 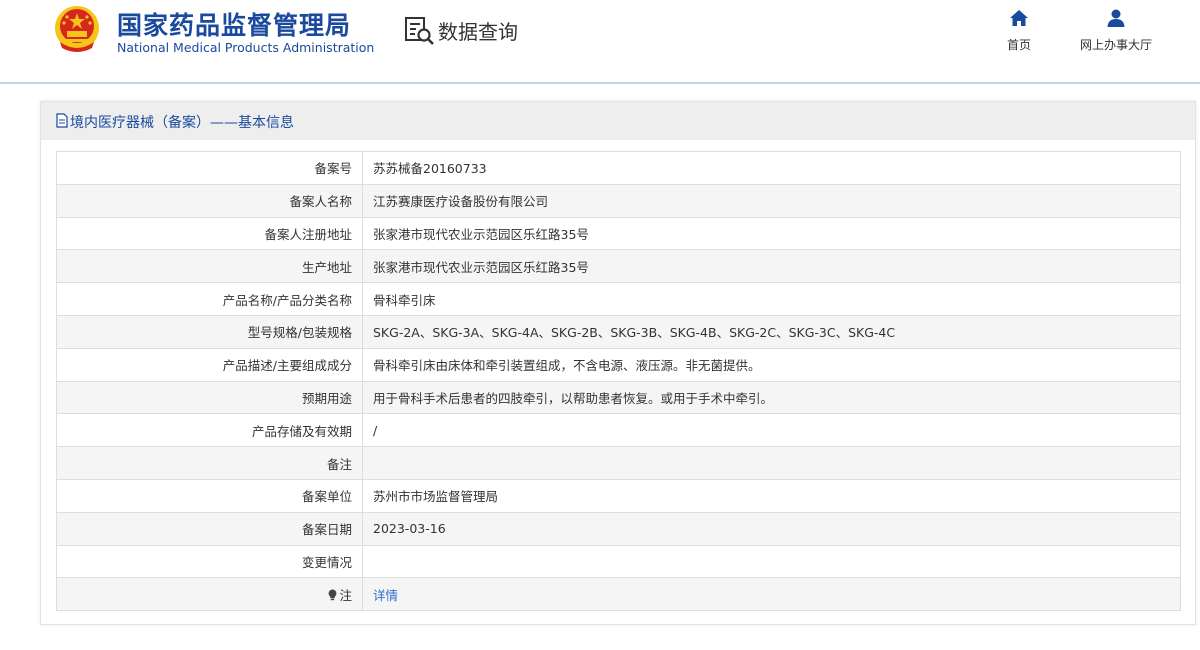 What do you see at coordinates (209, 364) in the screenshot?
I see `field-label: 产品描述/主要组成成分` at bounding box center [209, 364].